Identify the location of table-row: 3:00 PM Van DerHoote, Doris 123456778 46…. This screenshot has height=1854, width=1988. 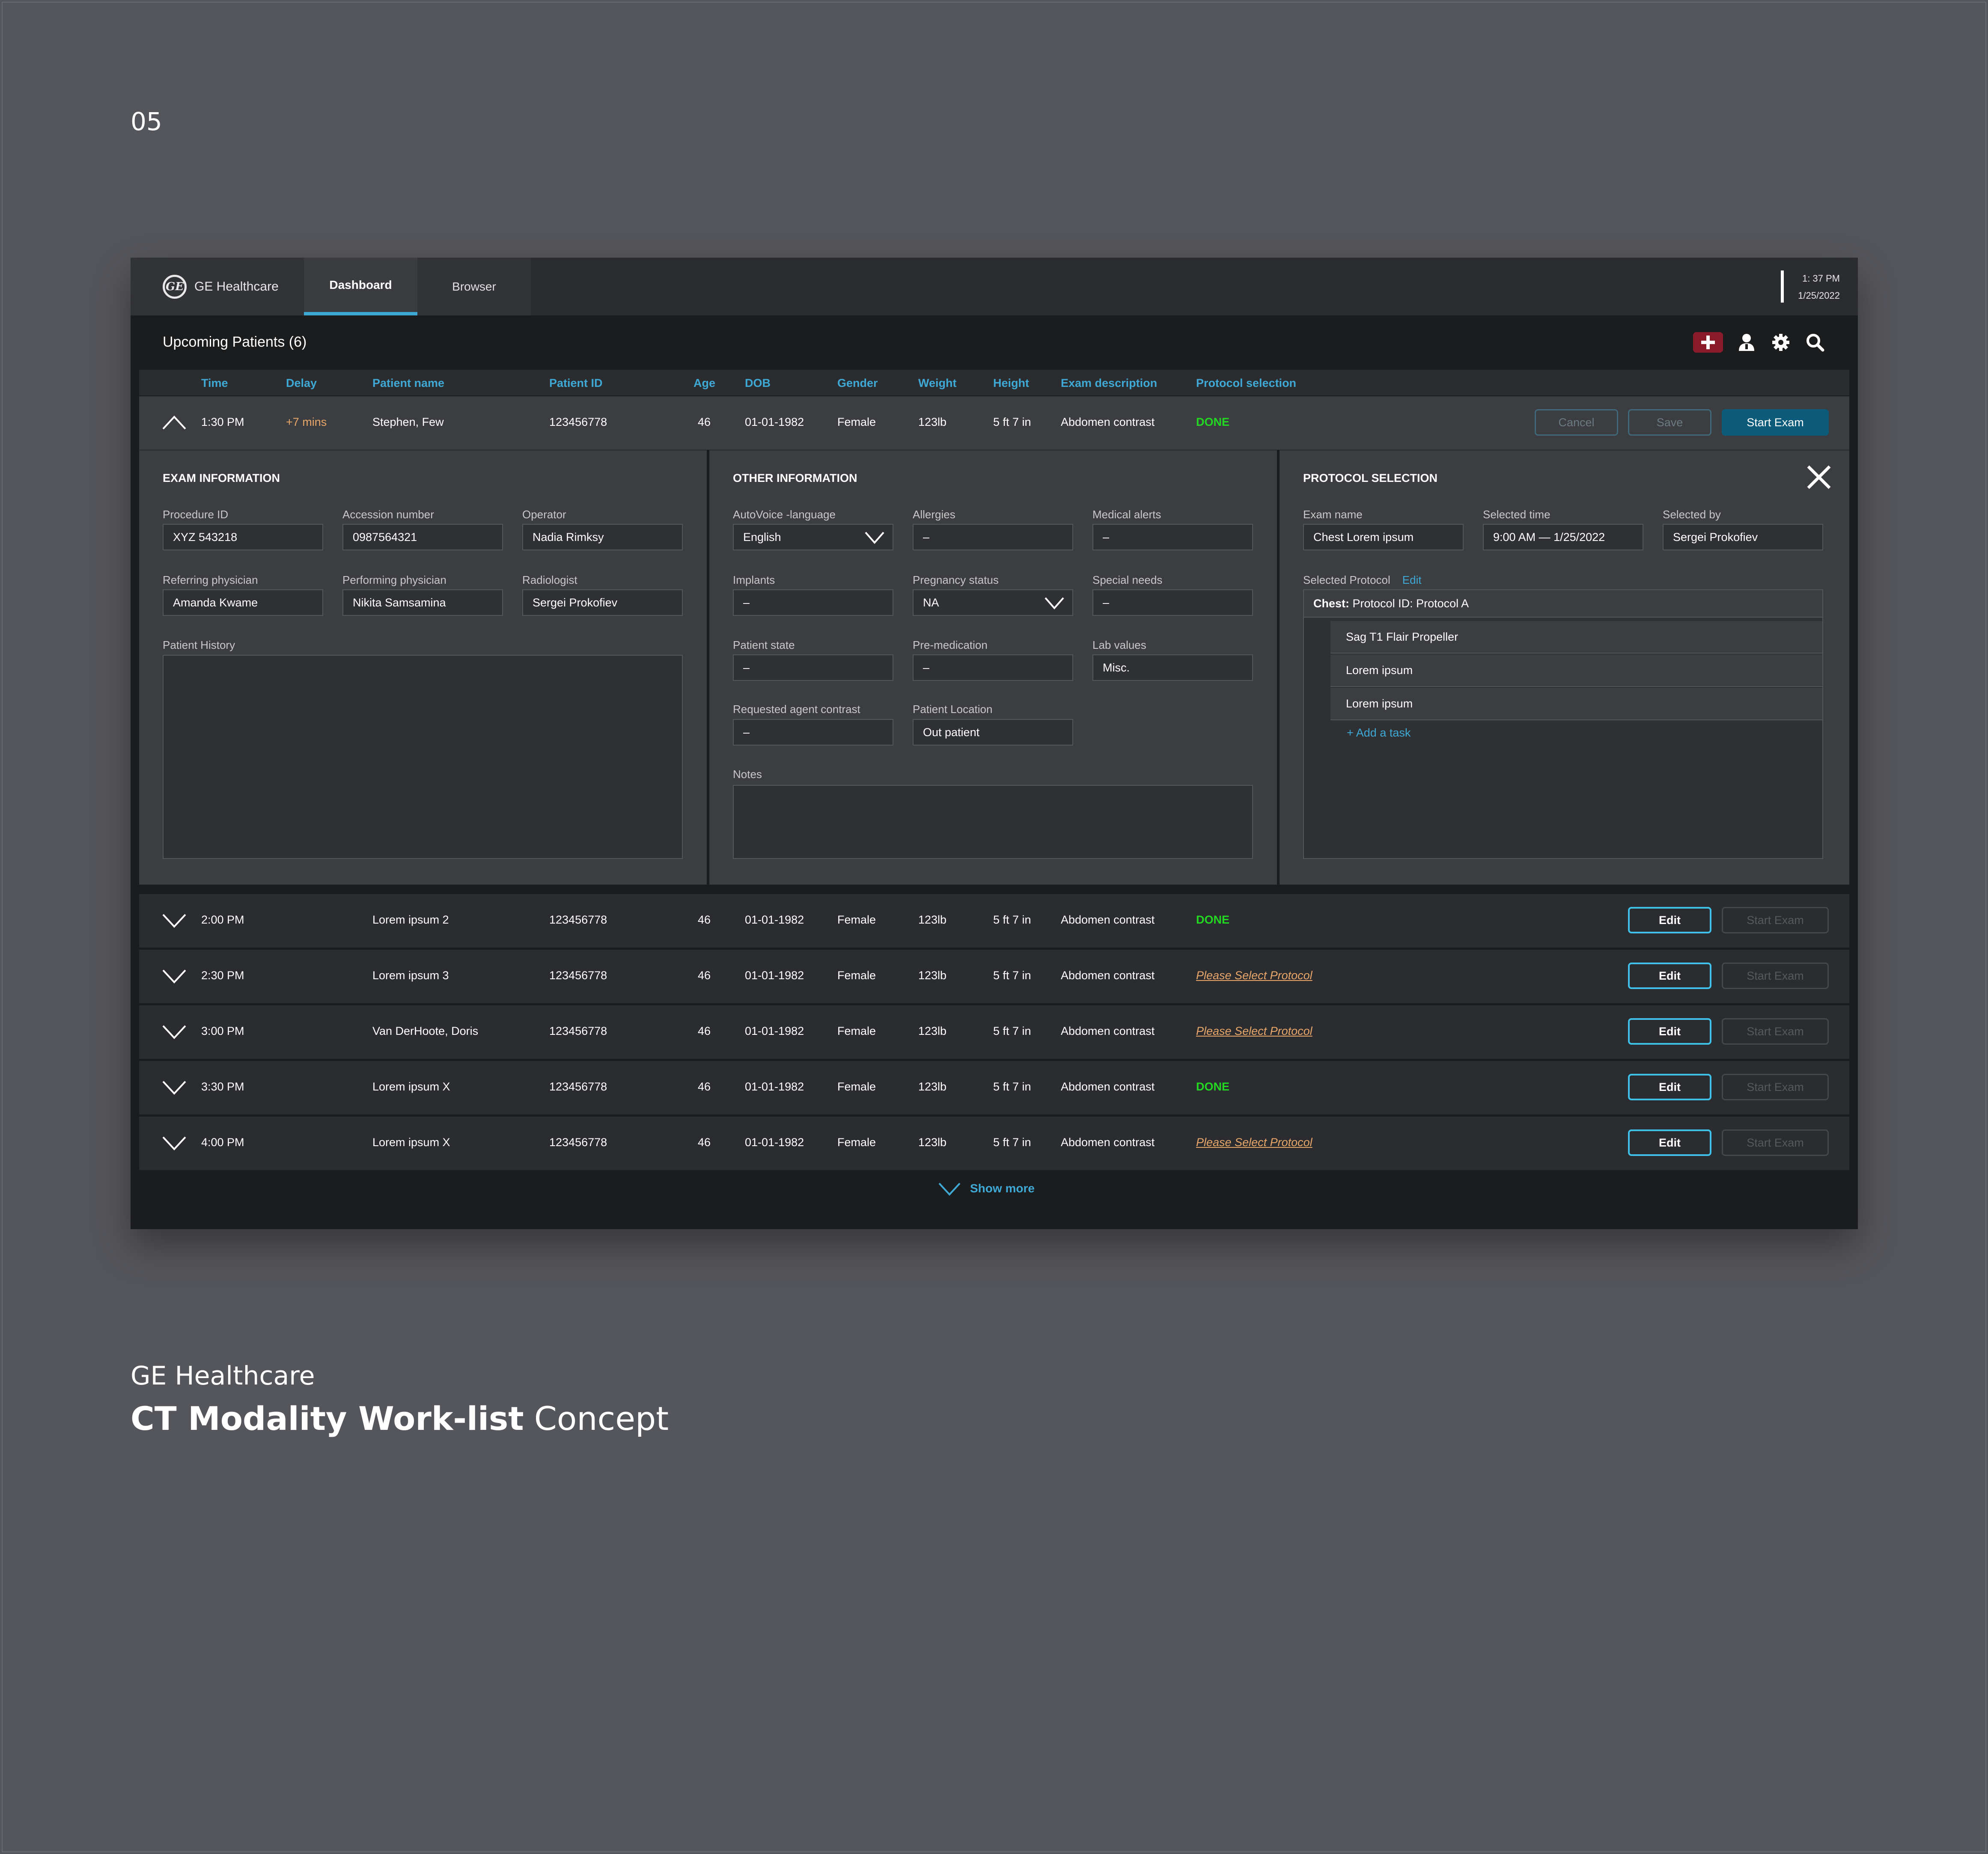
(994, 1031).